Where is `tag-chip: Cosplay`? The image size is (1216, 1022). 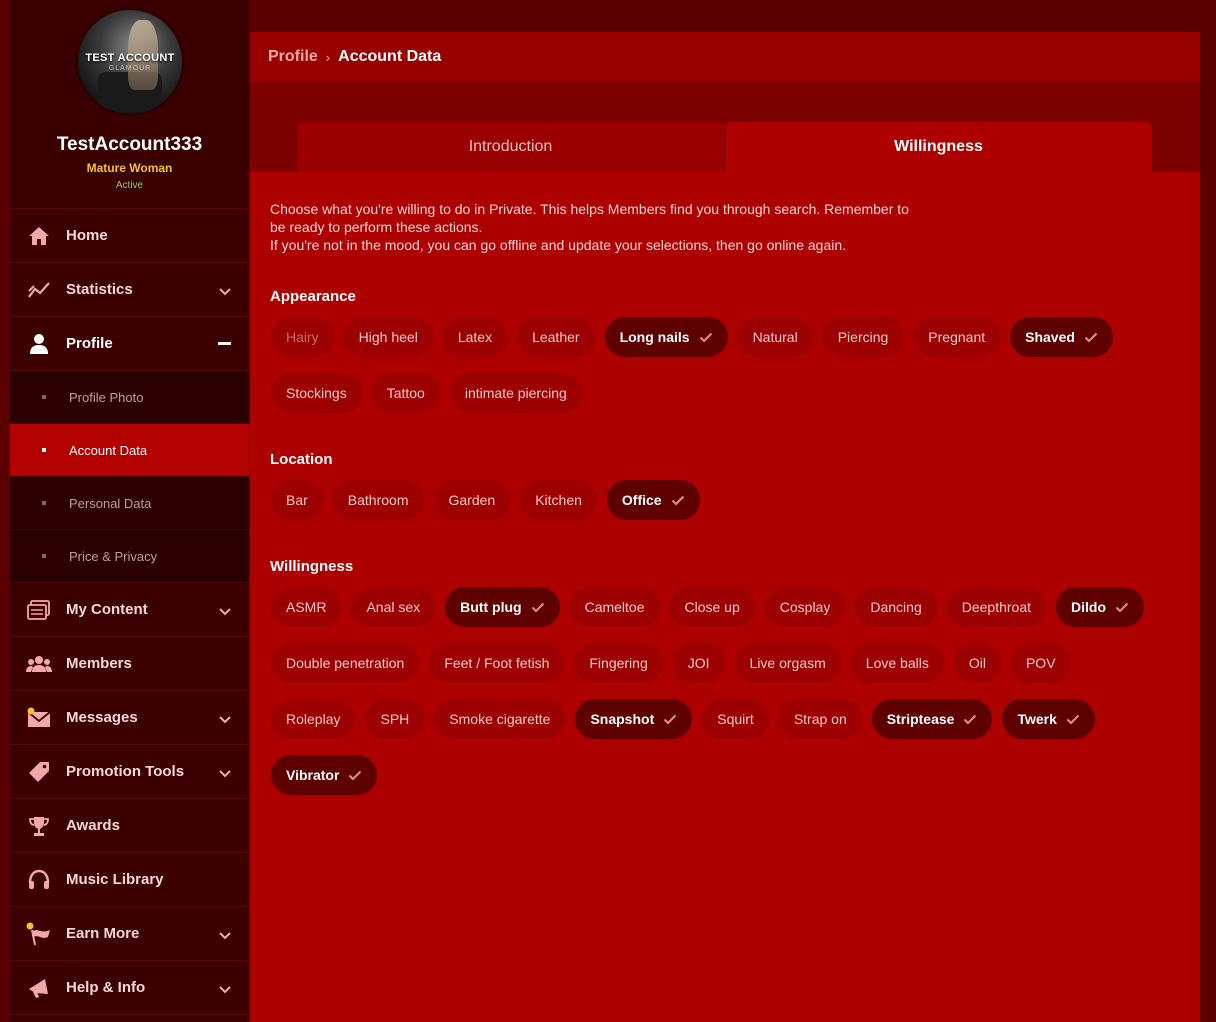
tag-chip: Cosplay is located at coordinates (805, 607).